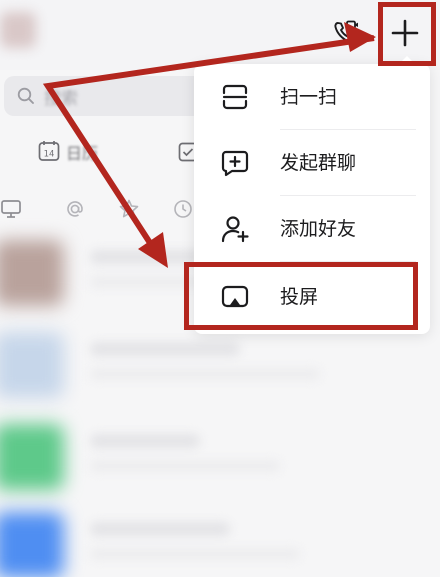 The width and height of the screenshot is (440, 577). What do you see at coordinates (235, 229) in the screenshot?
I see `add-friend-icon` at bounding box center [235, 229].